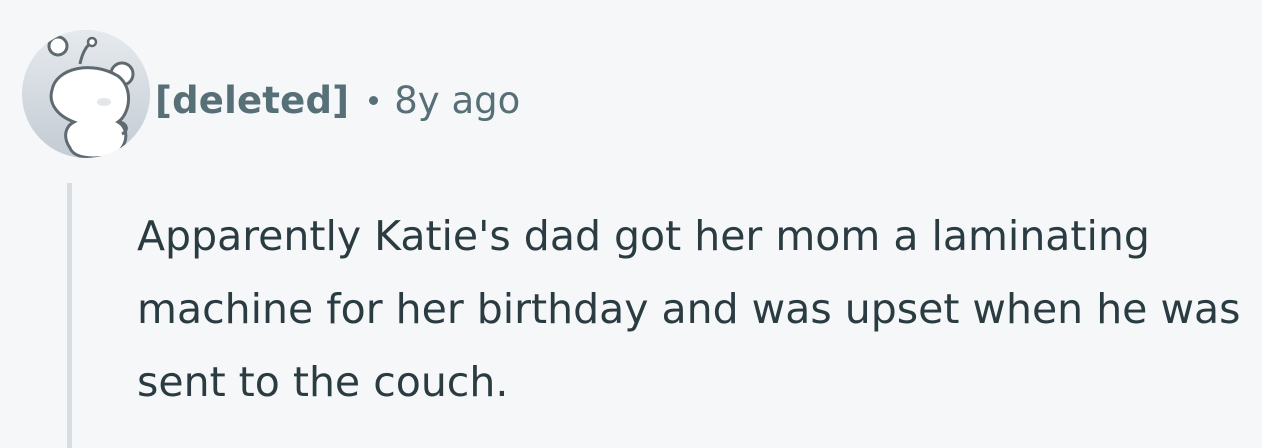 The width and height of the screenshot is (1262, 448). I want to click on timestamp: 8y ago, so click(457, 100).